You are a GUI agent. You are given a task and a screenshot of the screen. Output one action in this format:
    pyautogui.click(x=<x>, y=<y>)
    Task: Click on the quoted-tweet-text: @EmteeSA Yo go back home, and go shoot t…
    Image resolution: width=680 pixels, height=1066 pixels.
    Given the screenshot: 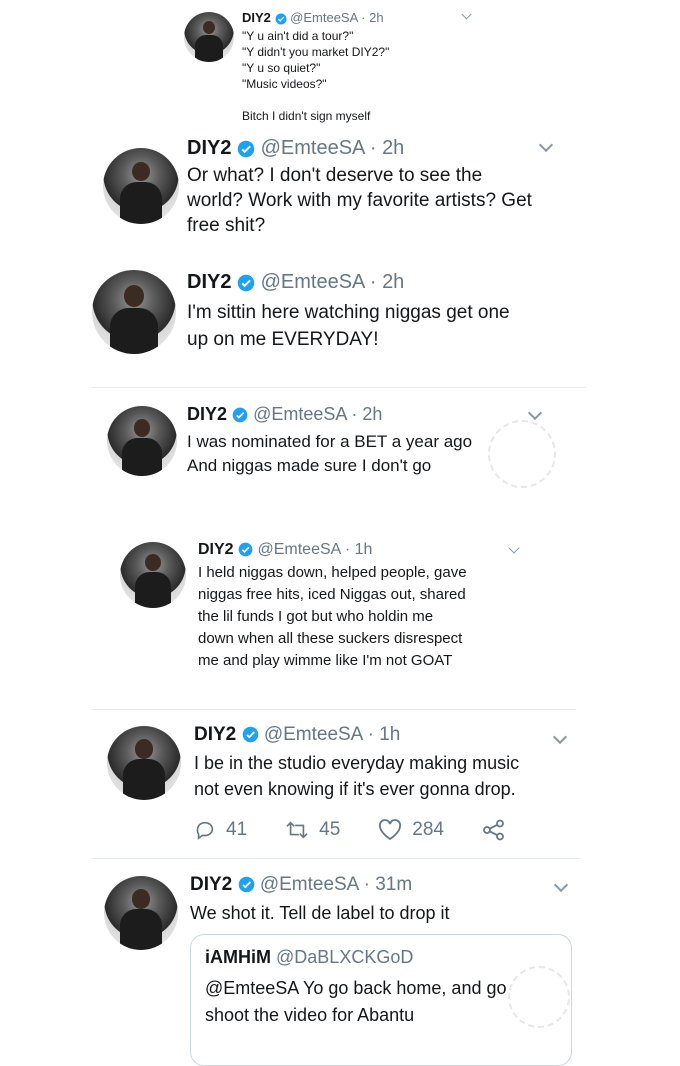 What is the action you would take?
    pyautogui.click(x=356, y=1001)
    